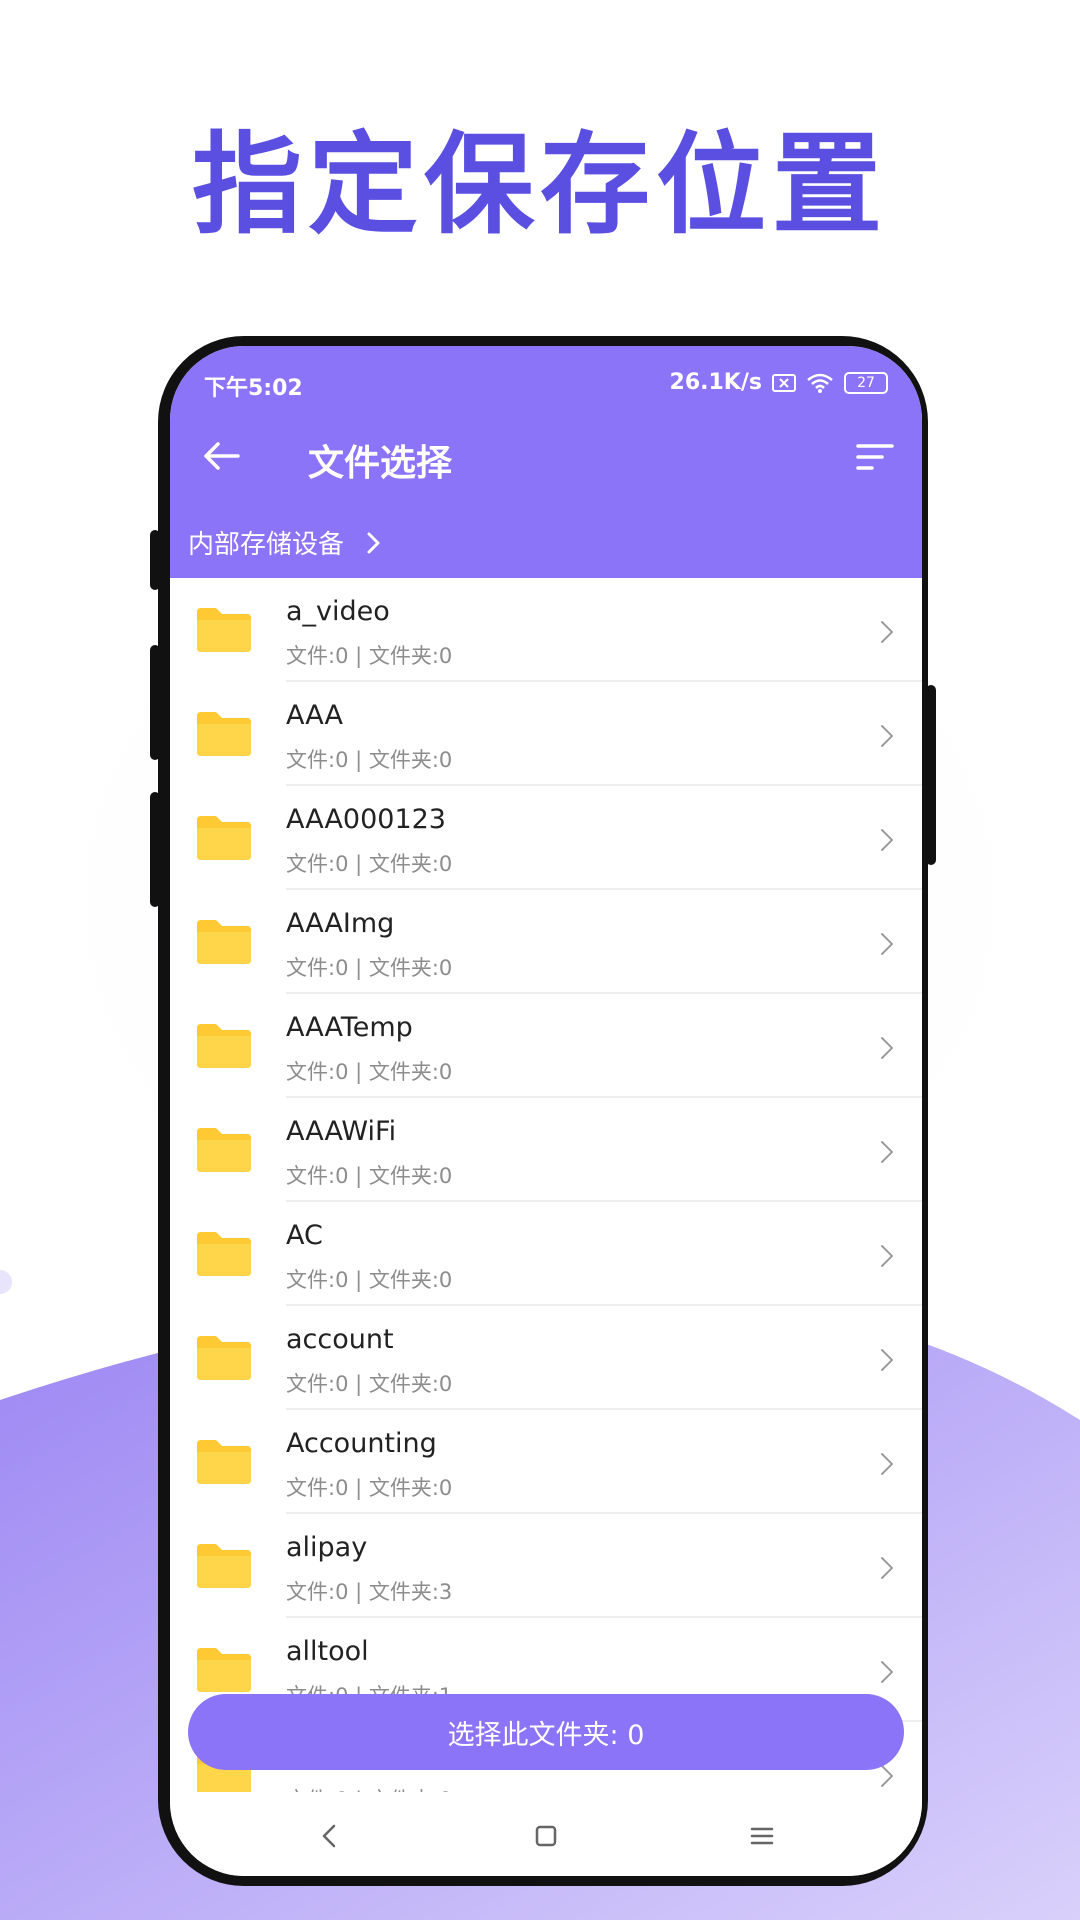 The image size is (1080, 1920). What do you see at coordinates (762, 1836) in the screenshot?
I see `nav-menu-icon` at bounding box center [762, 1836].